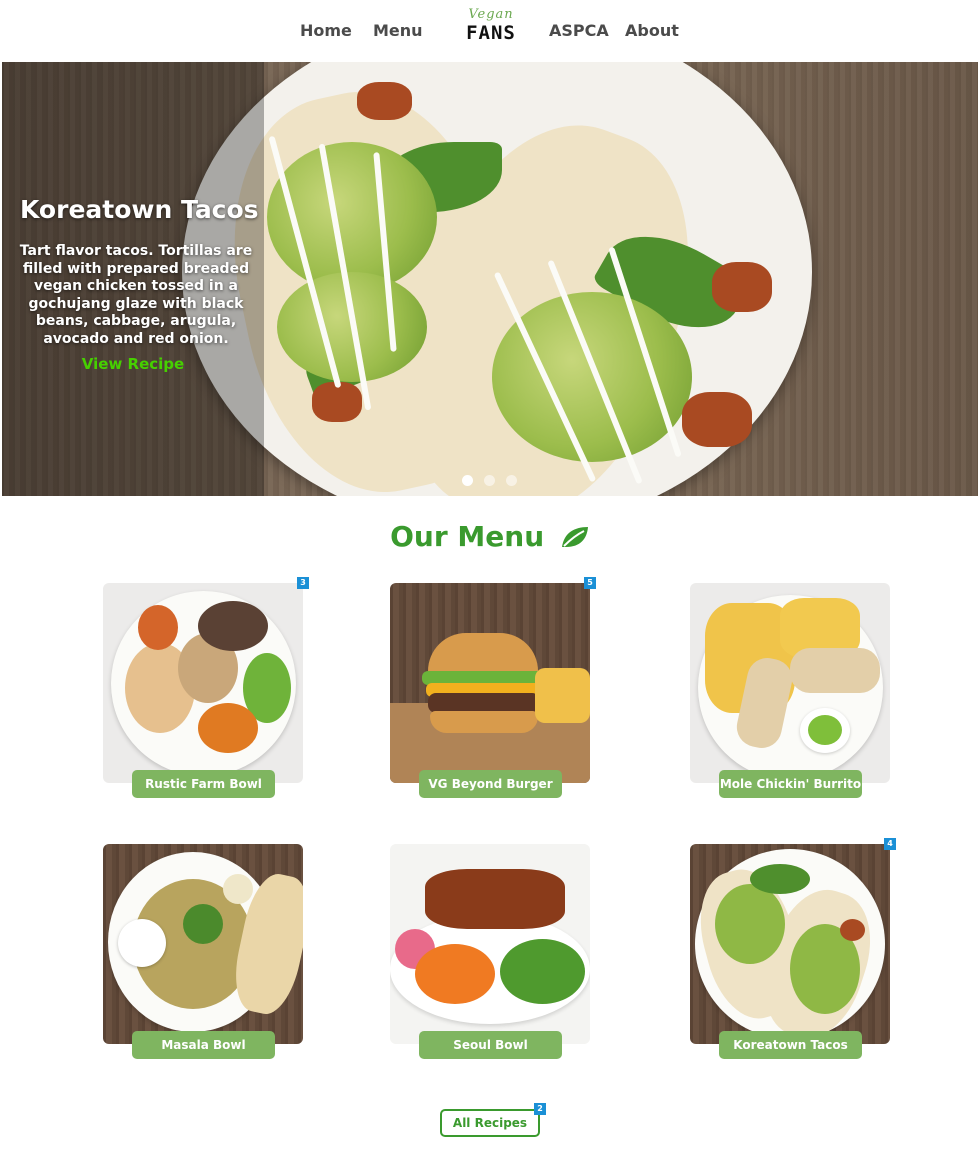 Image resolution: width=980 pixels, height=1166 pixels. What do you see at coordinates (203, 683) in the screenshot?
I see `rustic-farm-bowl-image` at bounding box center [203, 683].